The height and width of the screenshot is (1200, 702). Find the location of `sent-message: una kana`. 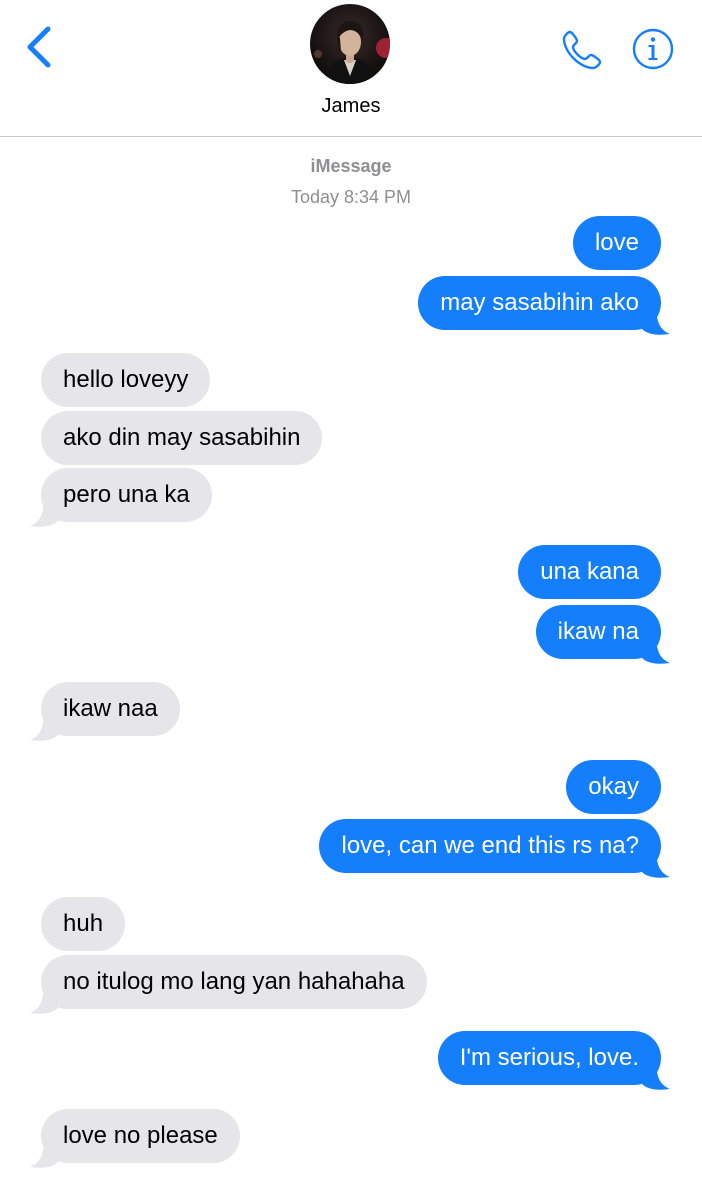

sent-message: una kana is located at coordinates (351, 572).